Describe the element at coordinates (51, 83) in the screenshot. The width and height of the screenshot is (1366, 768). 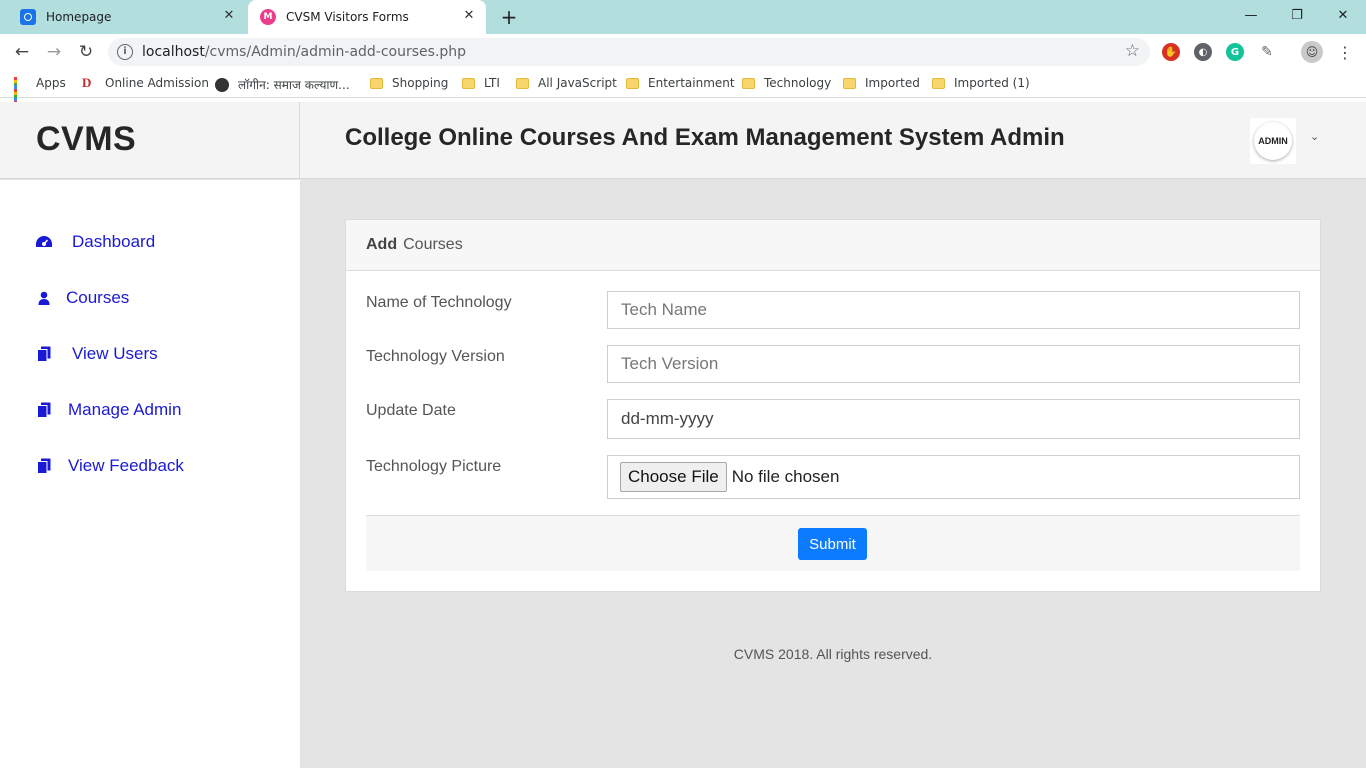
I see `bookmark-label: Apps` at that location.